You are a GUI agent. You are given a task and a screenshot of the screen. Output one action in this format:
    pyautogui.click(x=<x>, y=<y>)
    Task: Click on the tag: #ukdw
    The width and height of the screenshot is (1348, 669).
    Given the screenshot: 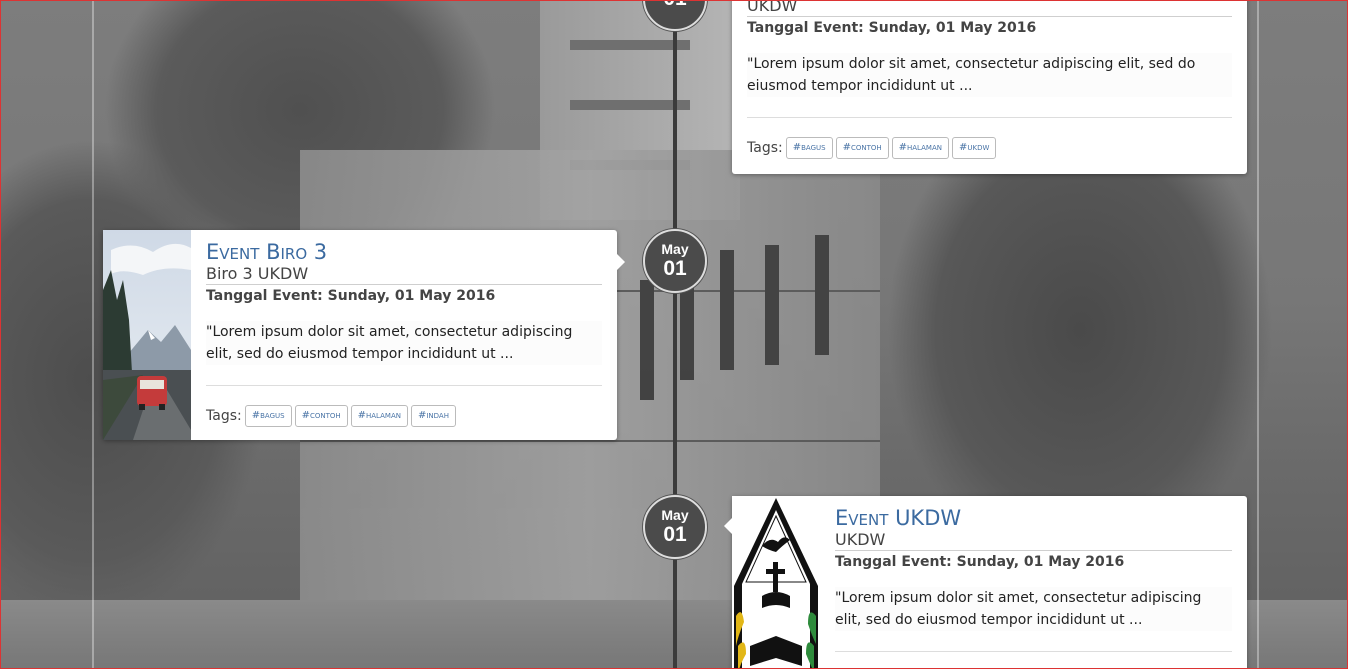 What is the action you would take?
    pyautogui.click(x=974, y=148)
    